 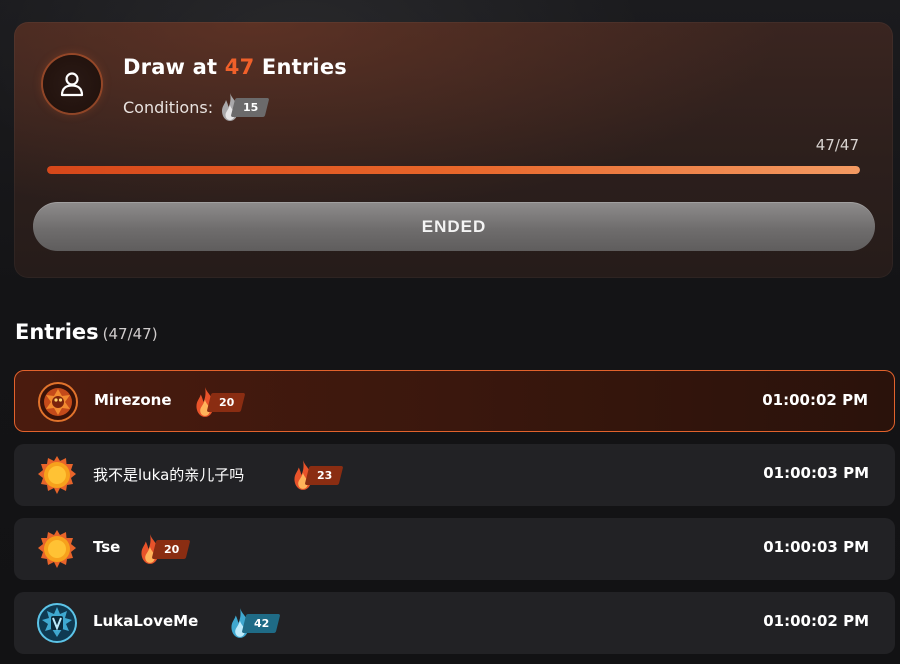 I want to click on entries-count: (47/47), so click(x=130, y=334).